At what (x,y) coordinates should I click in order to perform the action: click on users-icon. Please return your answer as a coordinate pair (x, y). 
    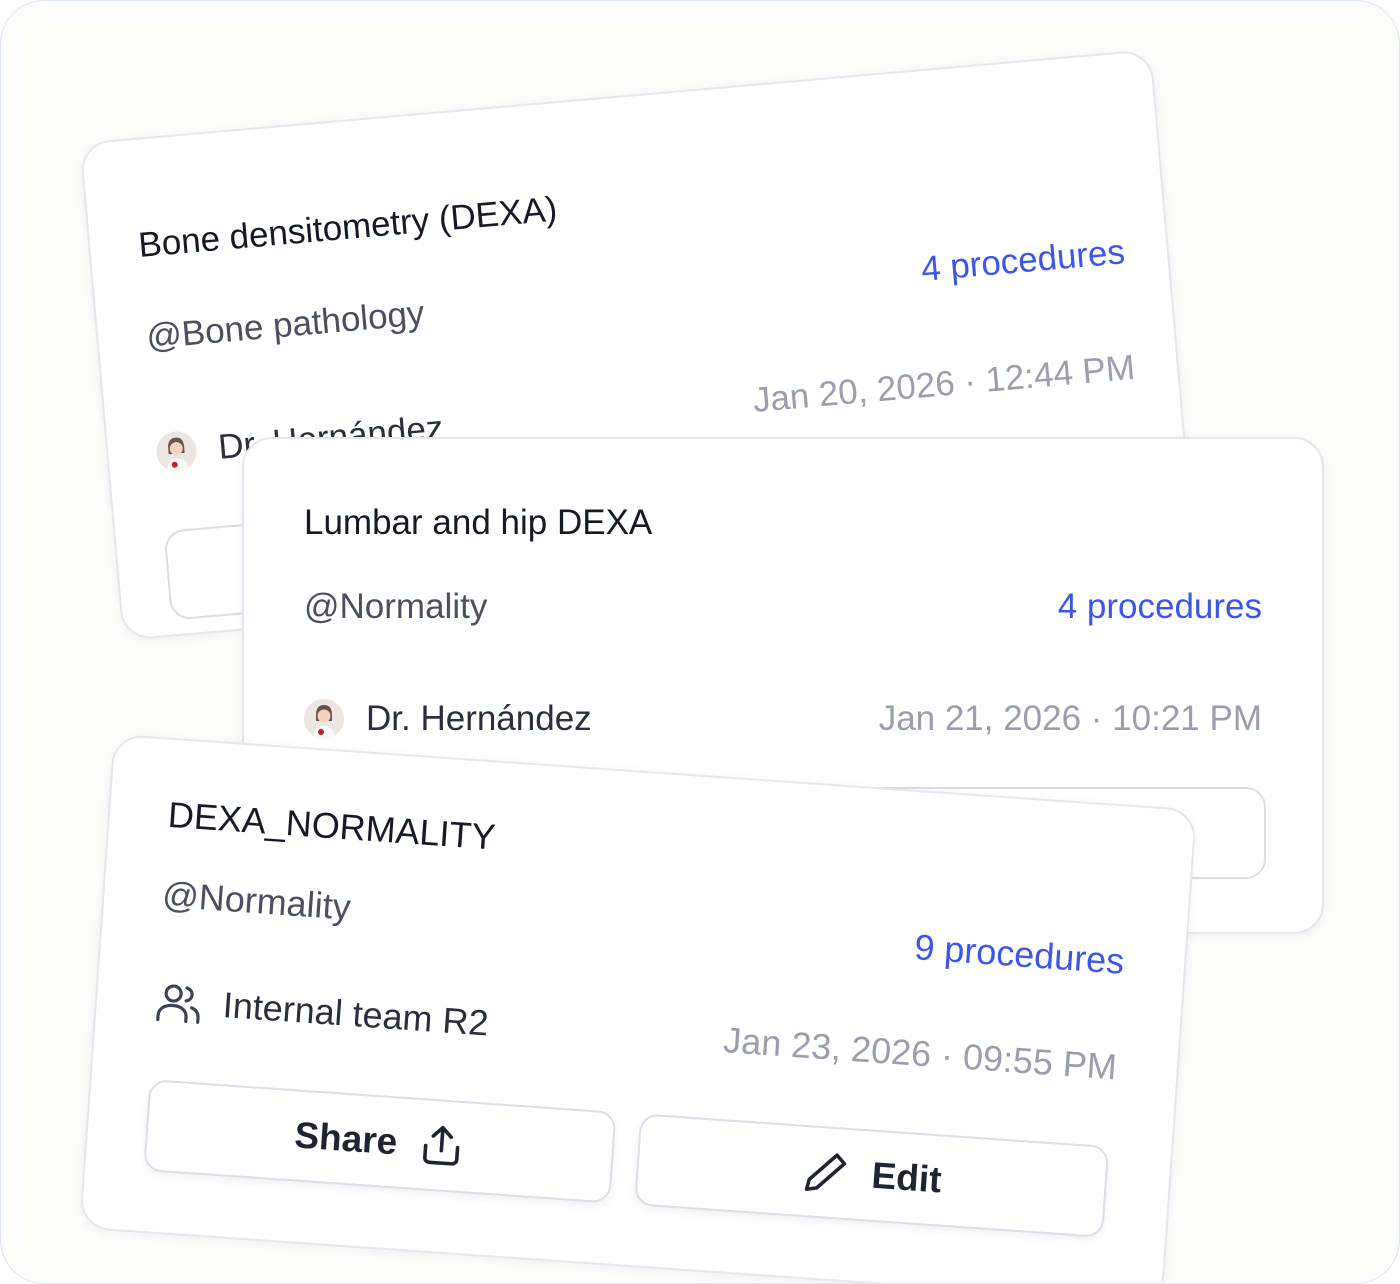
    Looking at the image, I should click on (178, 1002).